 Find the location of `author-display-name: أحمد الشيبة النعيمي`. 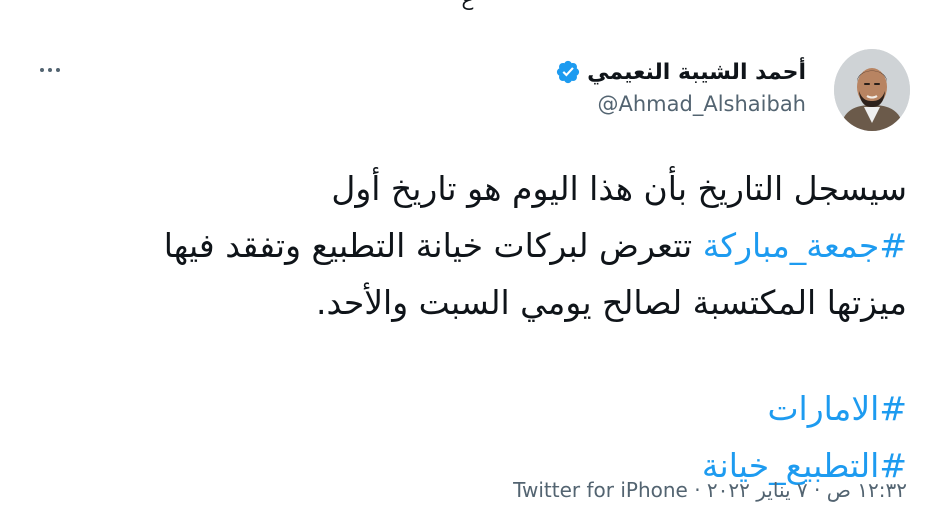

author-display-name: أحمد الشيبة النعيمي is located at coordinates (696, 72).